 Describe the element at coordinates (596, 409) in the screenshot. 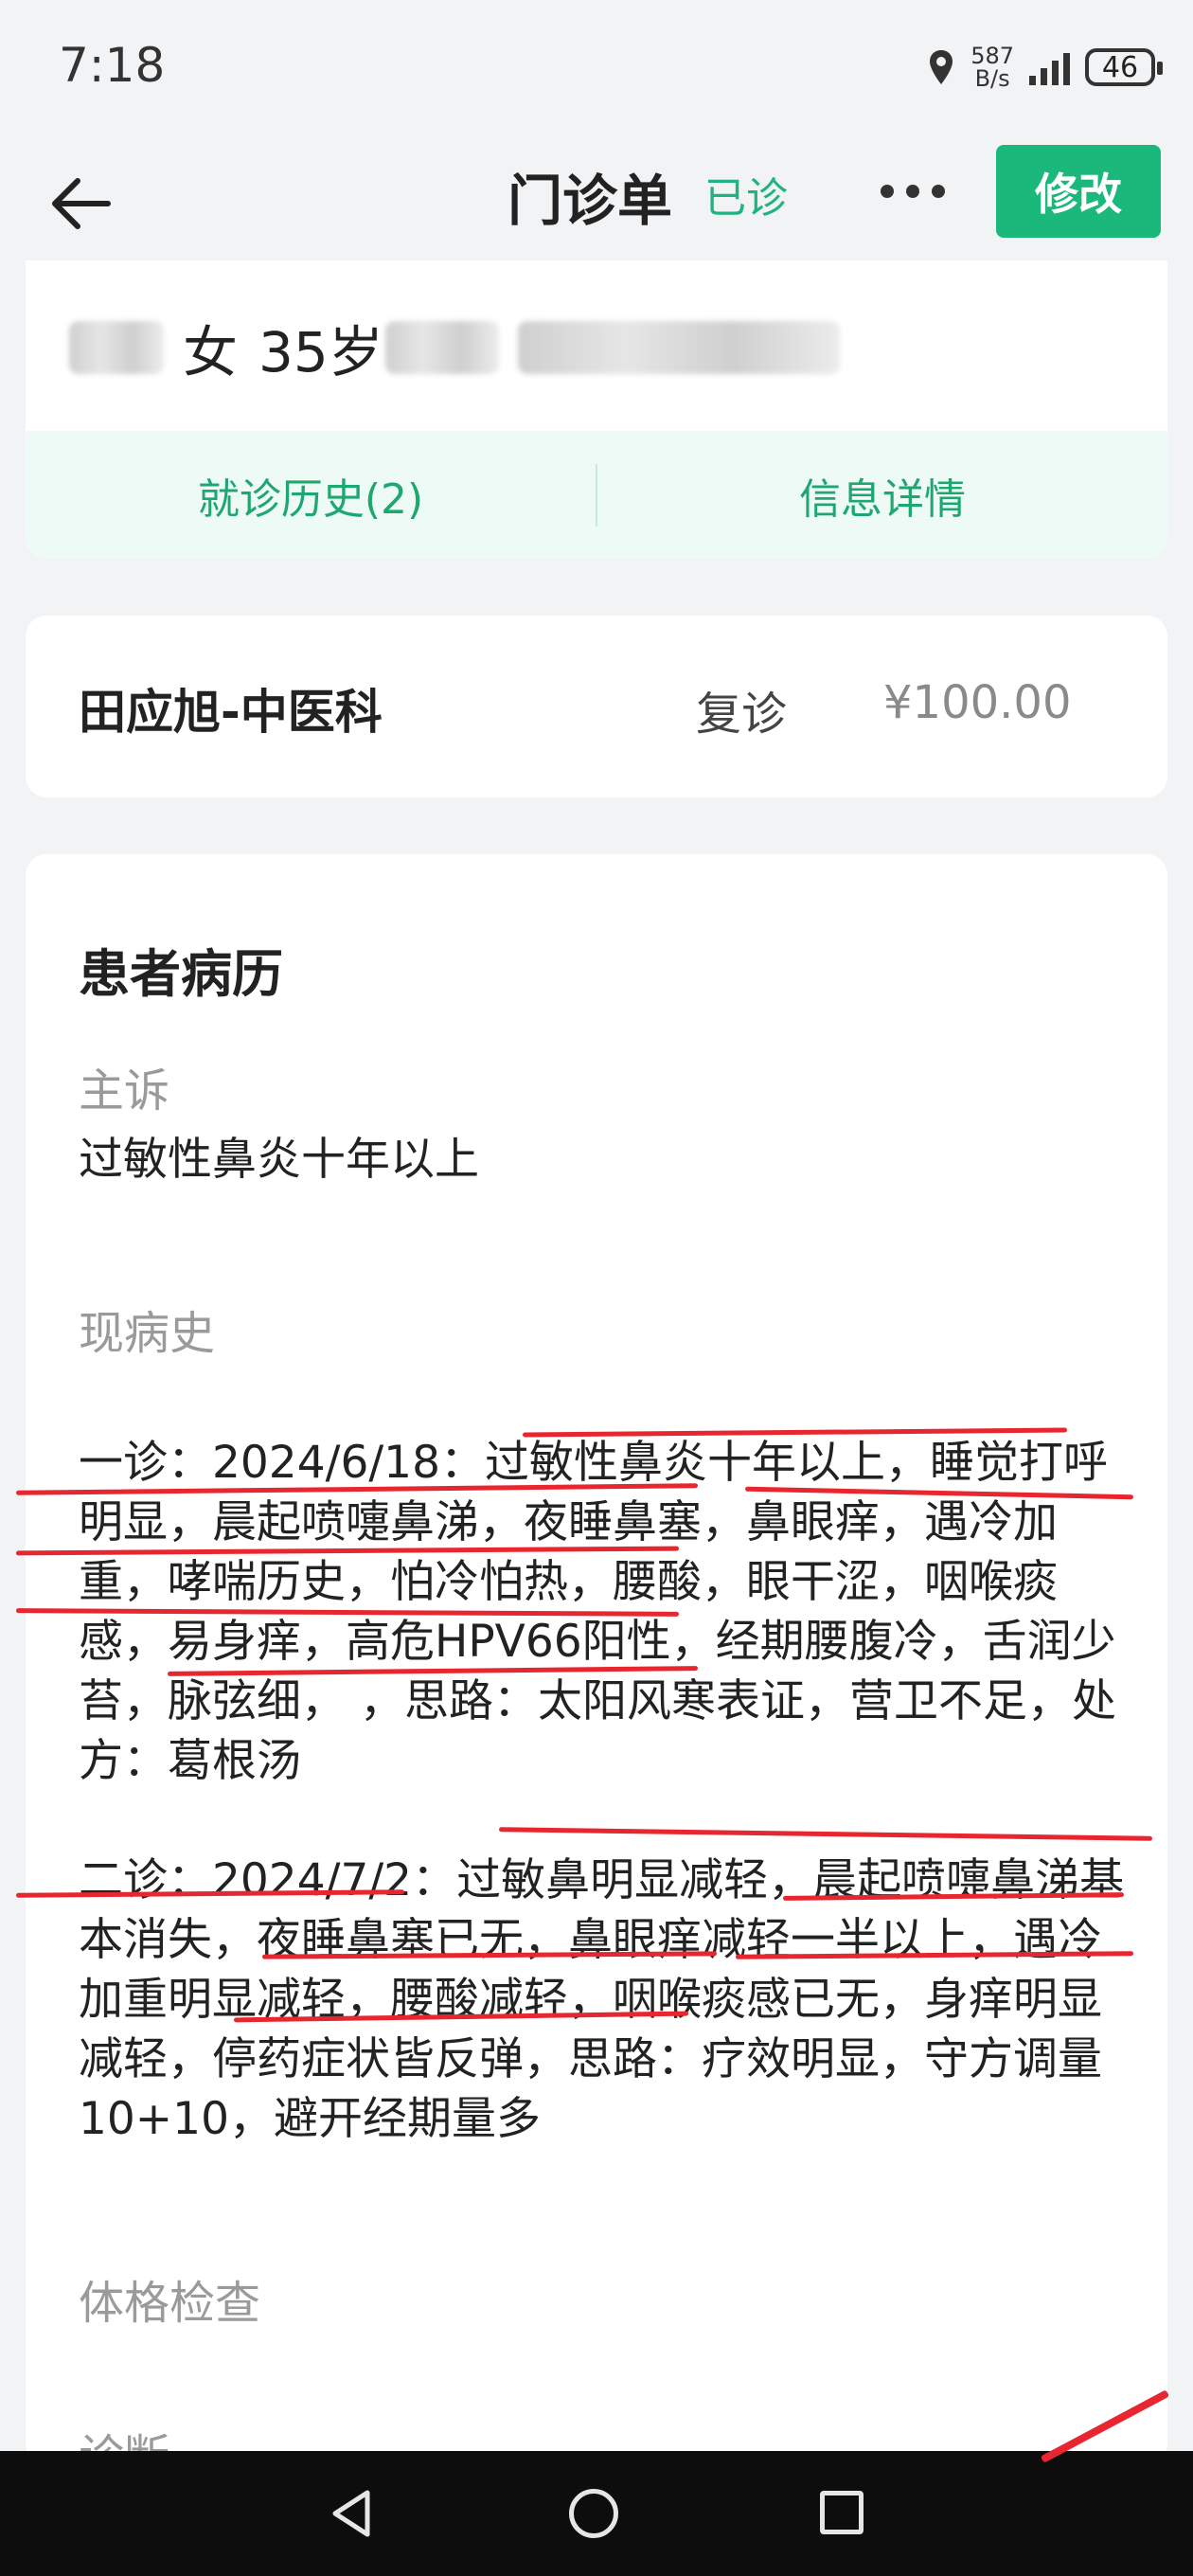

I see `patient-card: 女 35岁 就诊历史(2) 信息详情` at that location.